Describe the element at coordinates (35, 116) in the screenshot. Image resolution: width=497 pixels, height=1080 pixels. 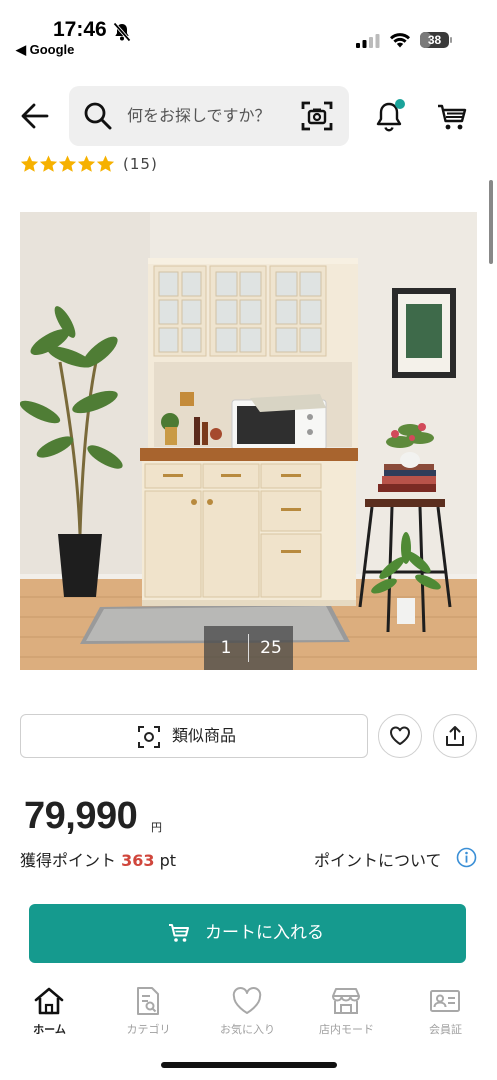
I see `back-arrow-icon` at that location.